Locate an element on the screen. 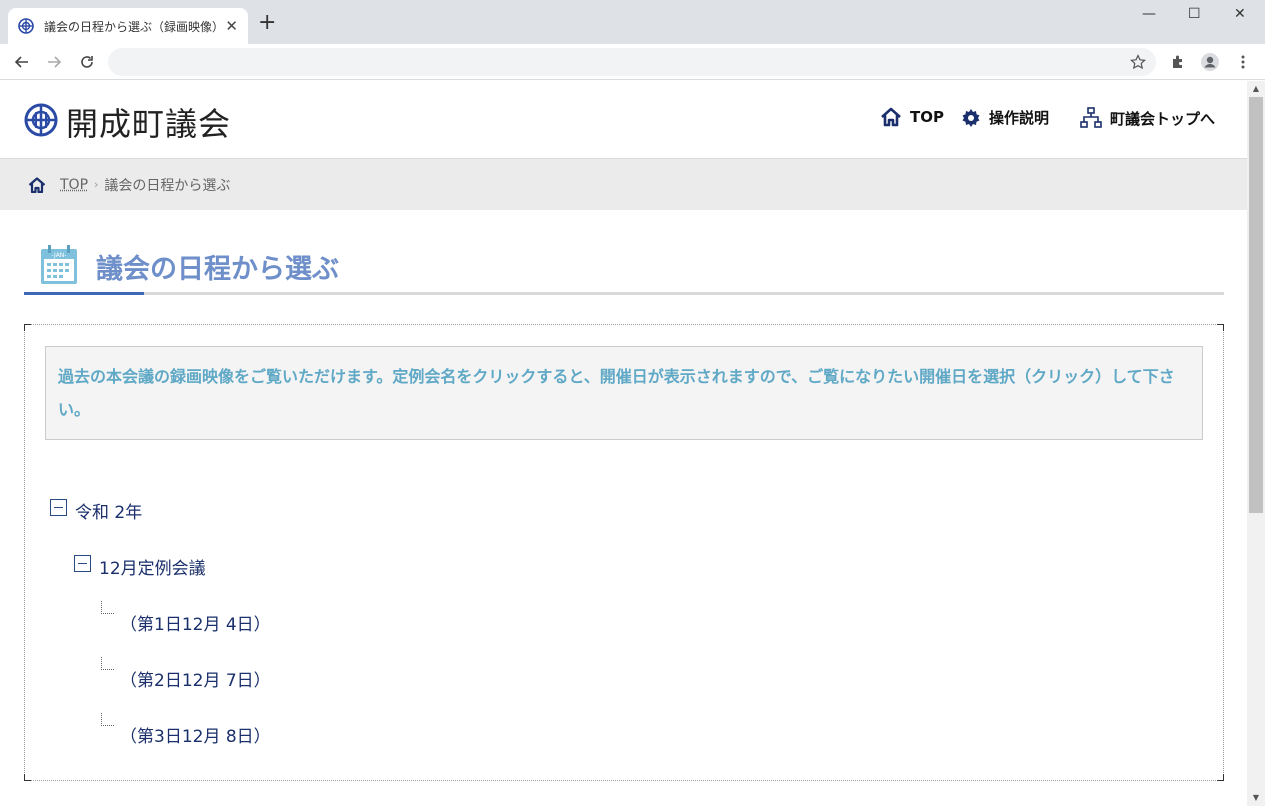  close-window-button: ✕ is located at coordinates (1240, 14).